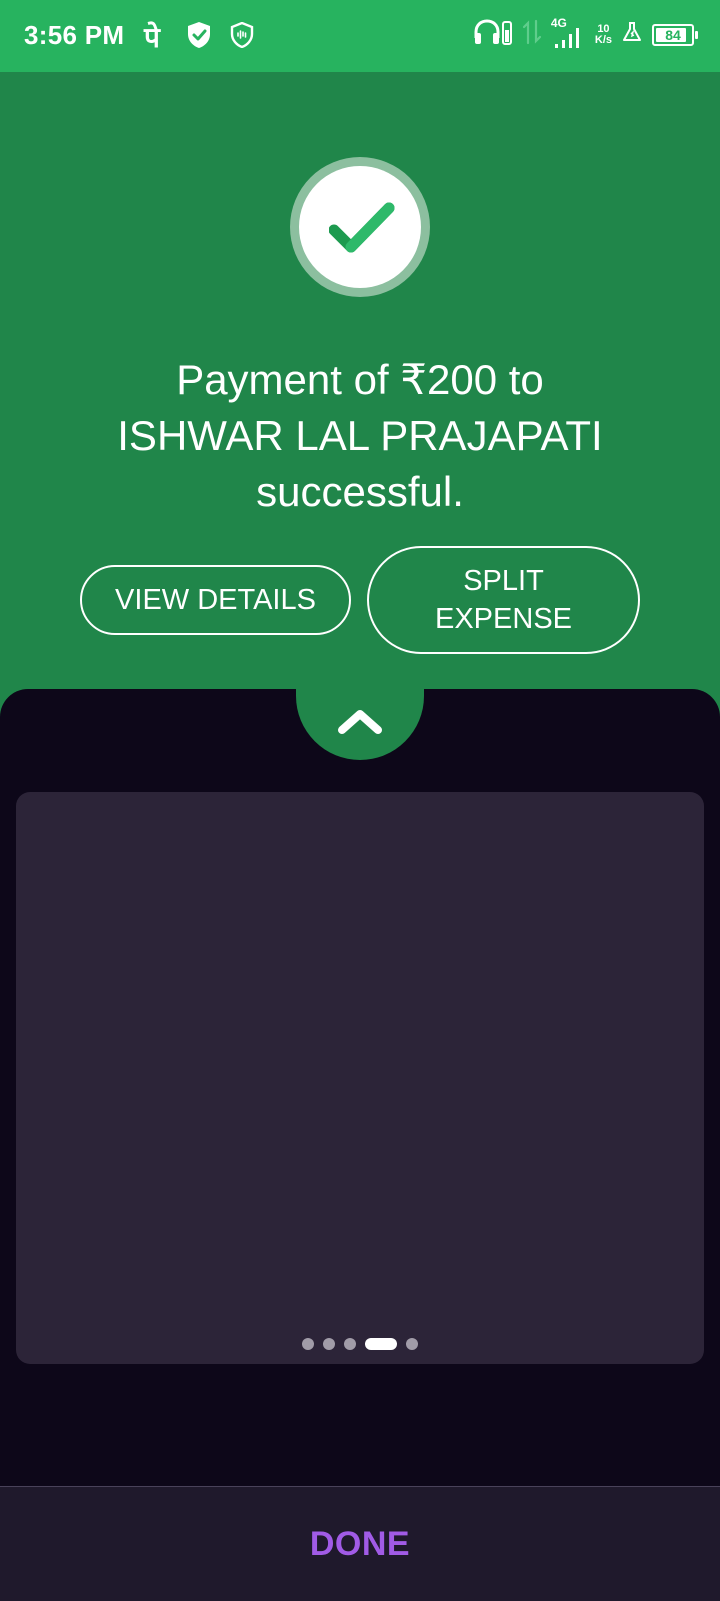 Image resolution: width=720 pixels, height=1601 pixels. I want to click on footer-bar: DONE, so click(360, 1543).